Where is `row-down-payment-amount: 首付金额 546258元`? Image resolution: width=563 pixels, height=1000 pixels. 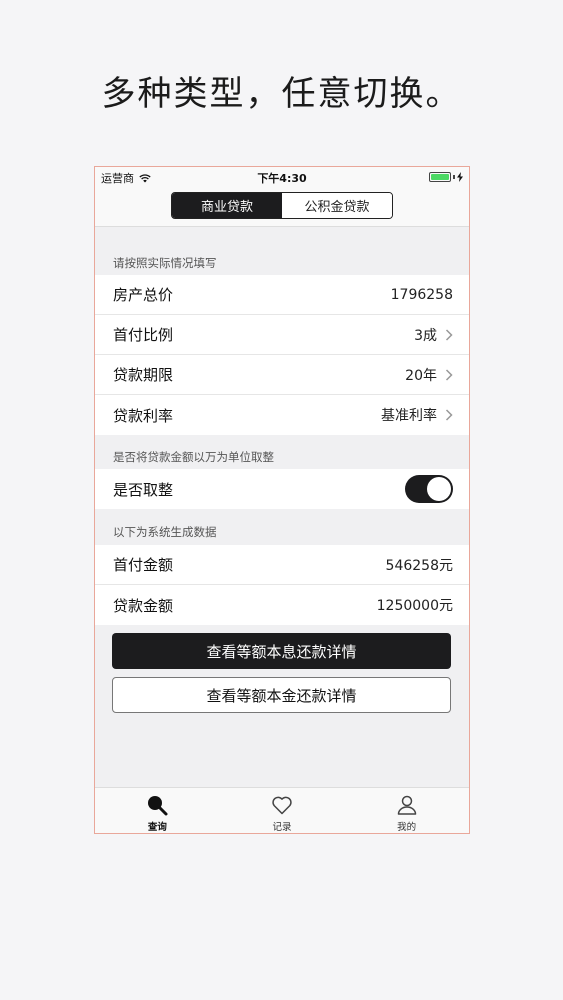 row-down-payment-amount: 首付金额 546258元 is located at coordinates (282, 565).